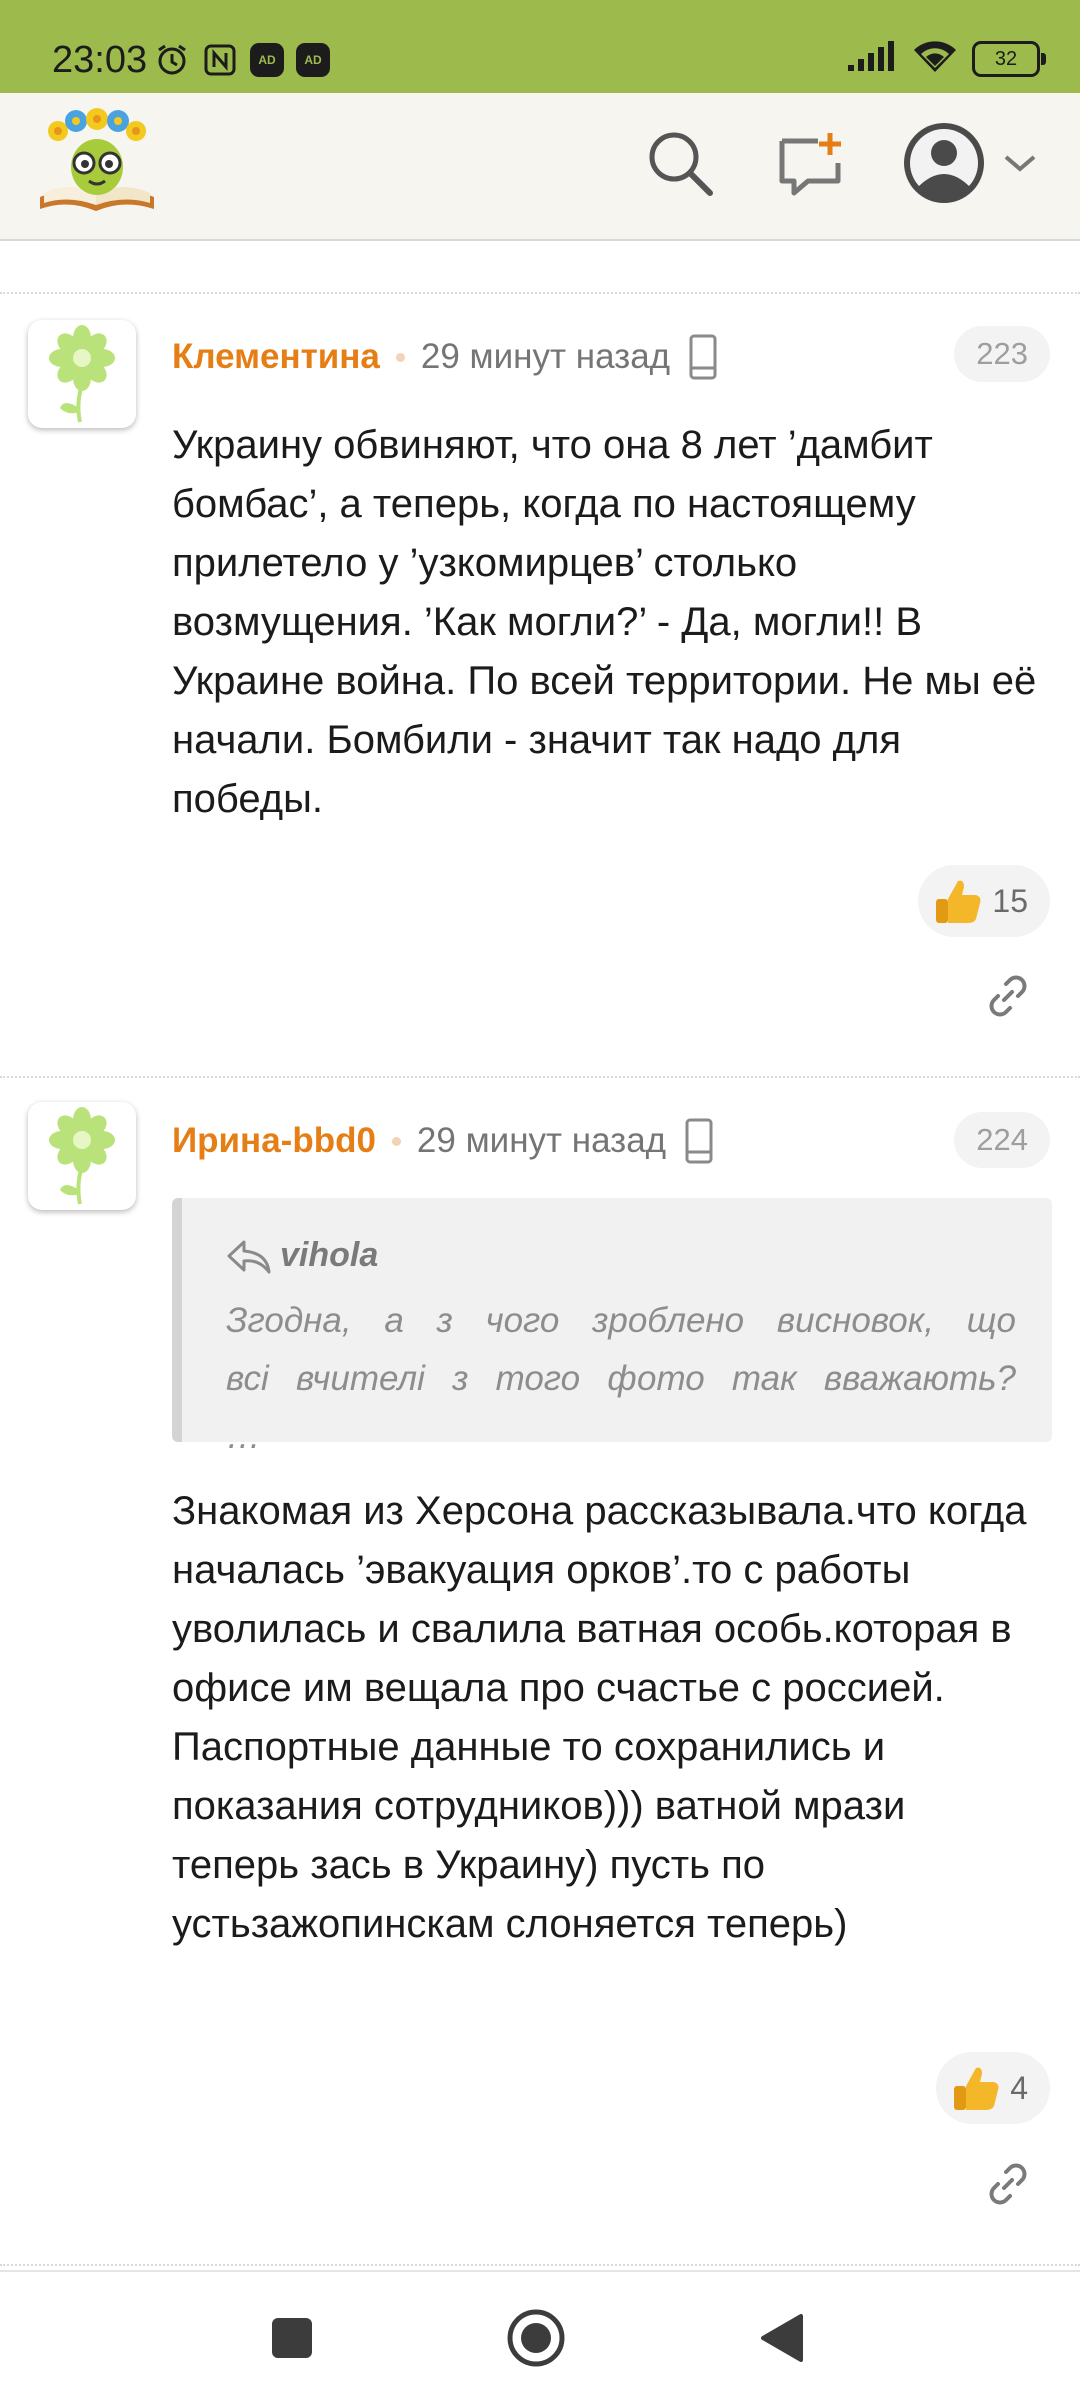 The width and height of the screenshot is (1080, 2402). Describe the element at coordinates (274, 1141) in the screenshot. I see `comment-author: Ирина-bbd0` at that location.